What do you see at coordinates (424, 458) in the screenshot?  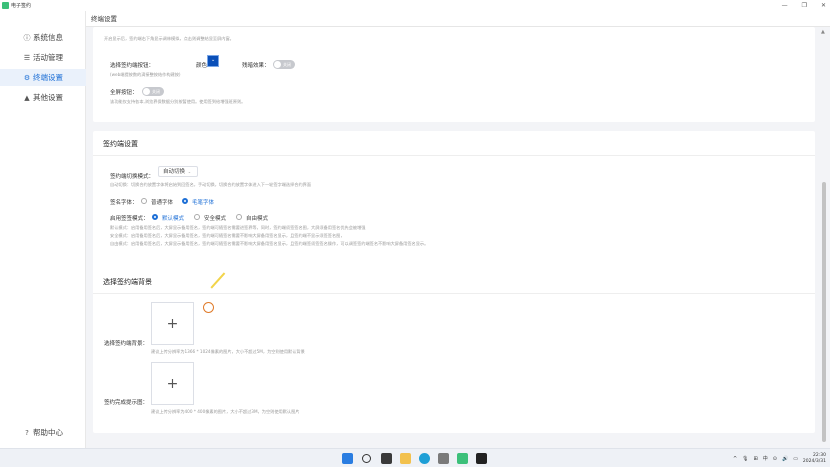 I see `edge-browser-icon` at bounding box center [424, 458].